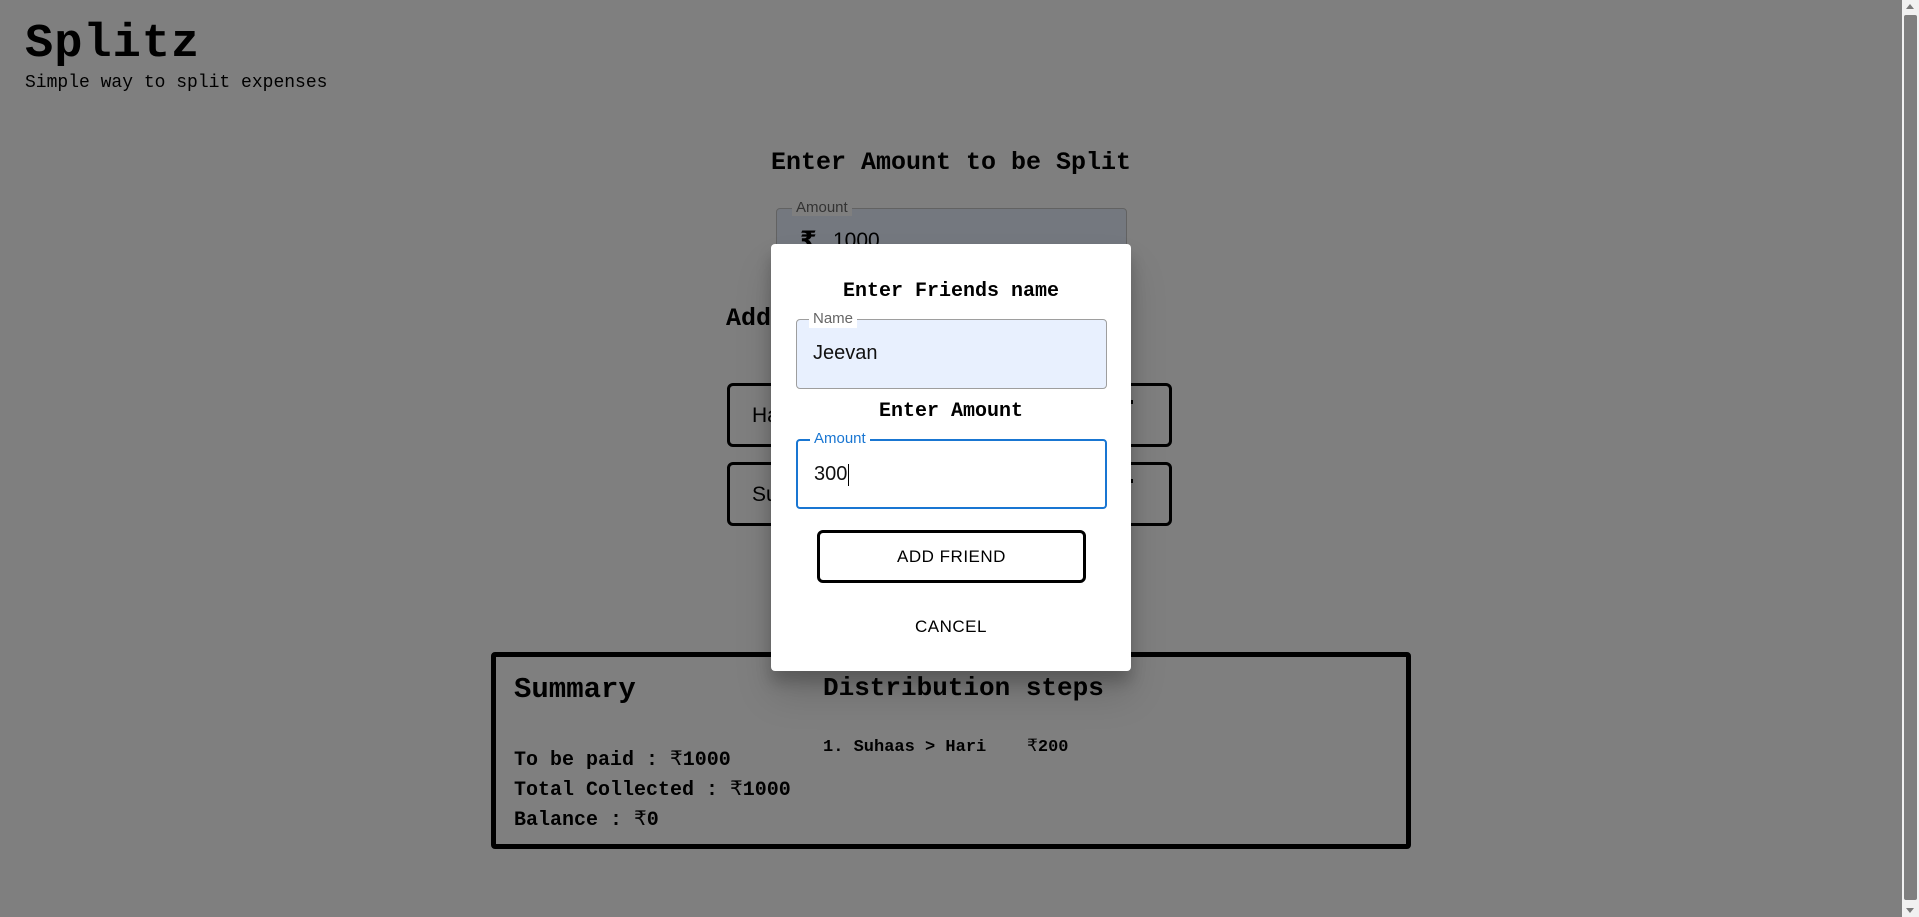  Describe the element at coordinates (840, 439) in the screenshot. I see `friend-amount-label: Amount` at that location.